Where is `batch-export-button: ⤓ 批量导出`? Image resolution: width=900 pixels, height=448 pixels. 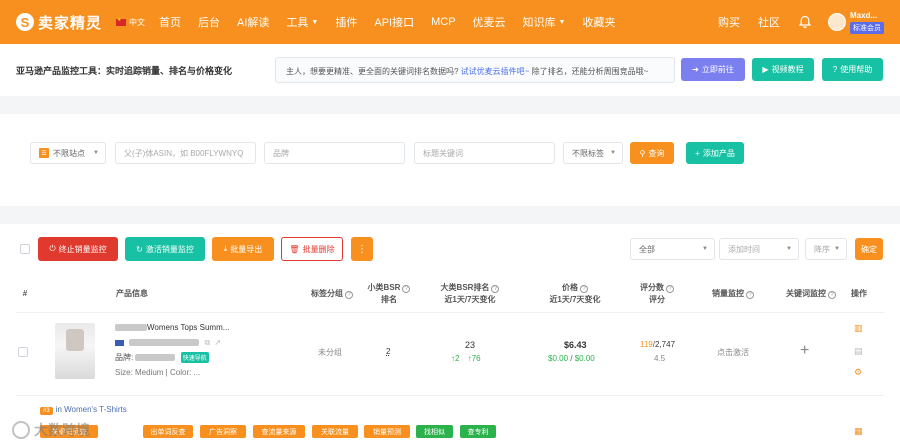
batch-export-button: ⤓ 批量导出 is located at coordinates (243, 249).